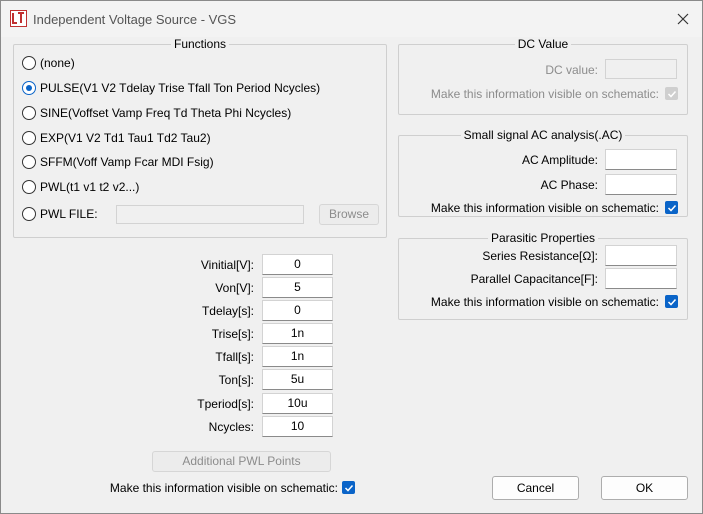  I want to click on additional-pwl-points-button: Additional PWL Points, so click(241, 461).